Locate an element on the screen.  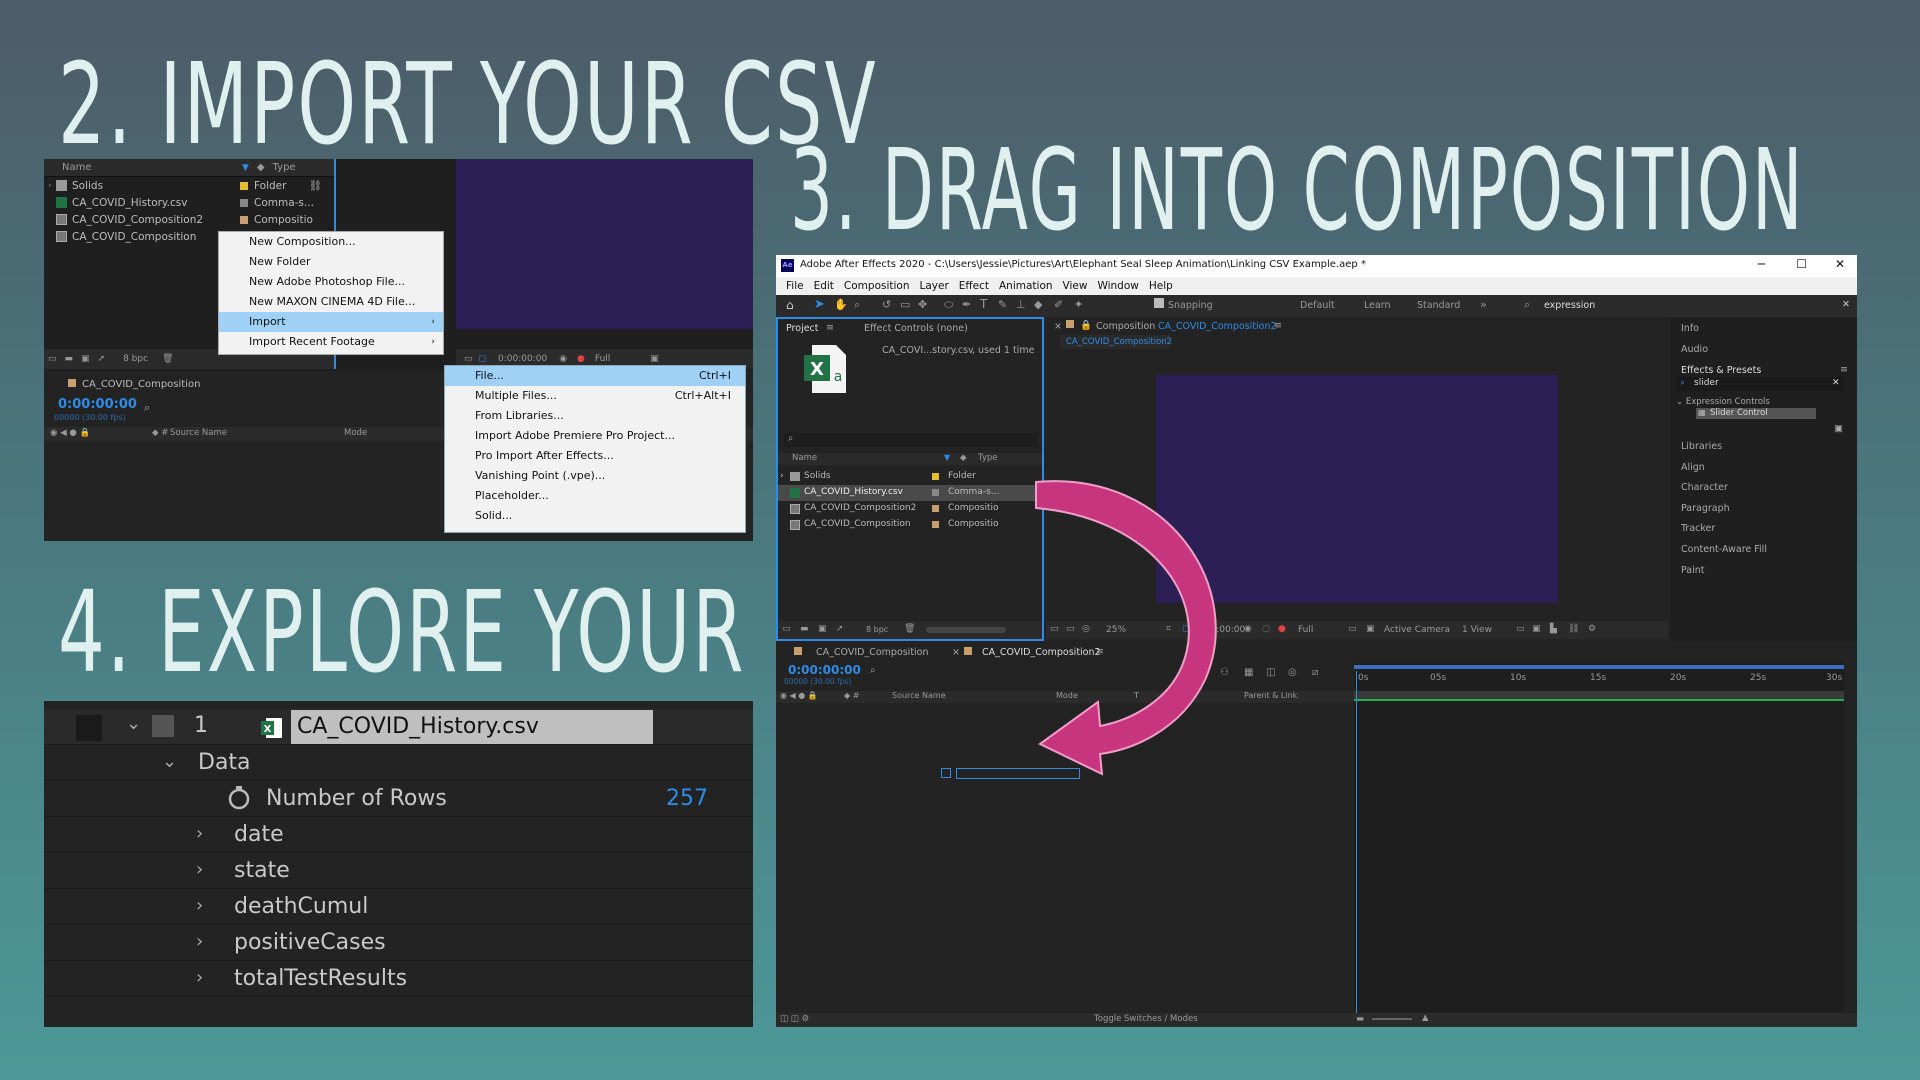
effects-search-input: ⌕ slider ✕ is located at coordinates (1760, 384).